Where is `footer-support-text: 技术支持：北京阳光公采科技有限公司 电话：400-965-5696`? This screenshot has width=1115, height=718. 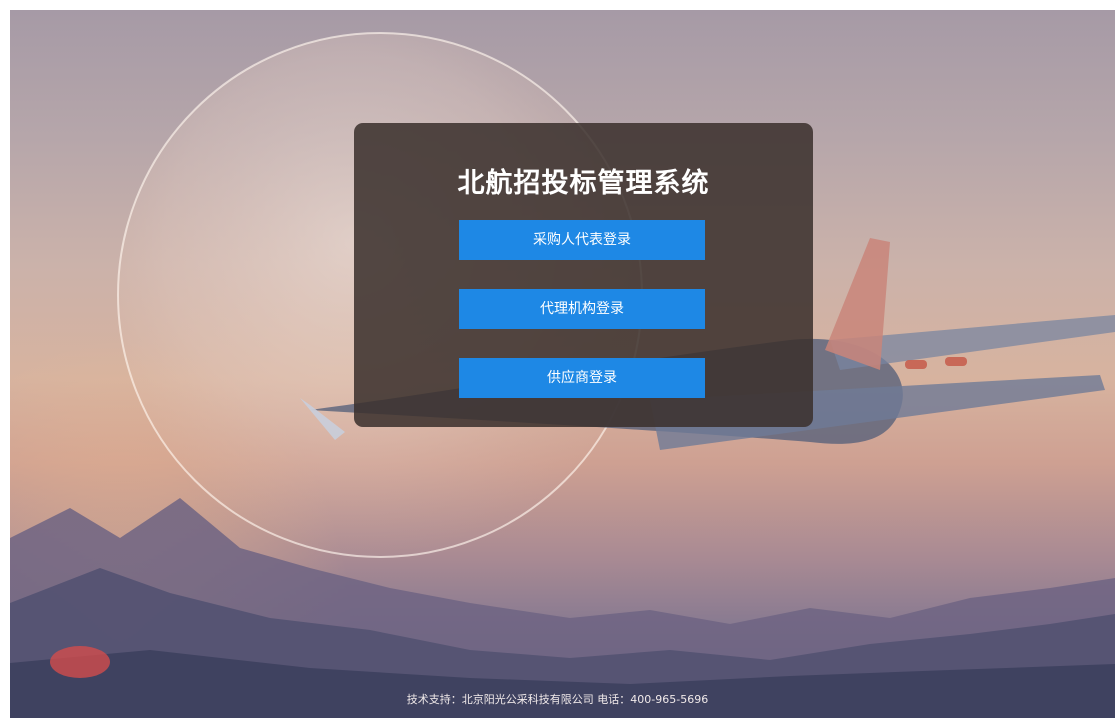 footer-support-text: 技术支持：北京阳光公采科技有限公司 电话：400-965-5696 is located at coordinates (557, 699).